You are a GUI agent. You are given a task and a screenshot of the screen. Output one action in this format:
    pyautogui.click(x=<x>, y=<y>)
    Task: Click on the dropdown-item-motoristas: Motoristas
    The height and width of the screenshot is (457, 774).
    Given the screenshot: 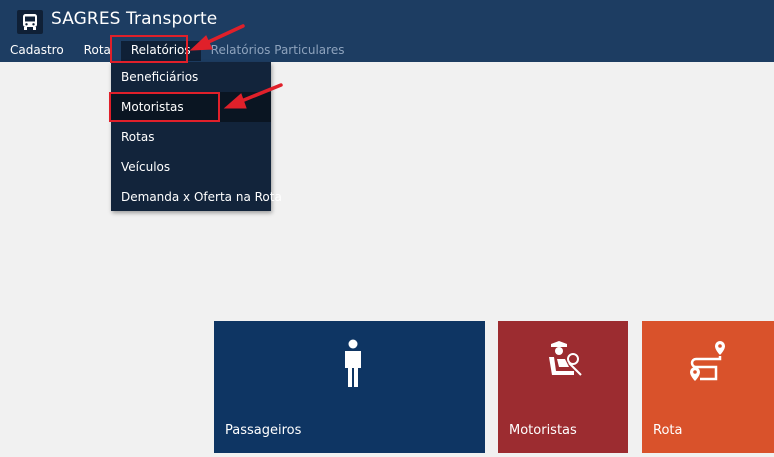 What is the action you would take?
    pyautogui.click(x=191, y=107)
    